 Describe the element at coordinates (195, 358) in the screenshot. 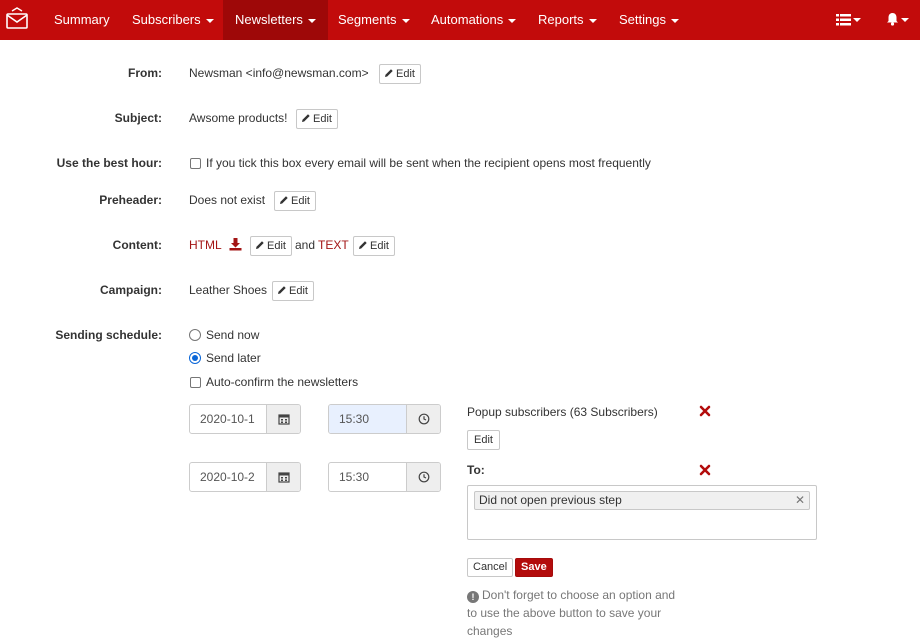

I see `send-later-radio` at that location.